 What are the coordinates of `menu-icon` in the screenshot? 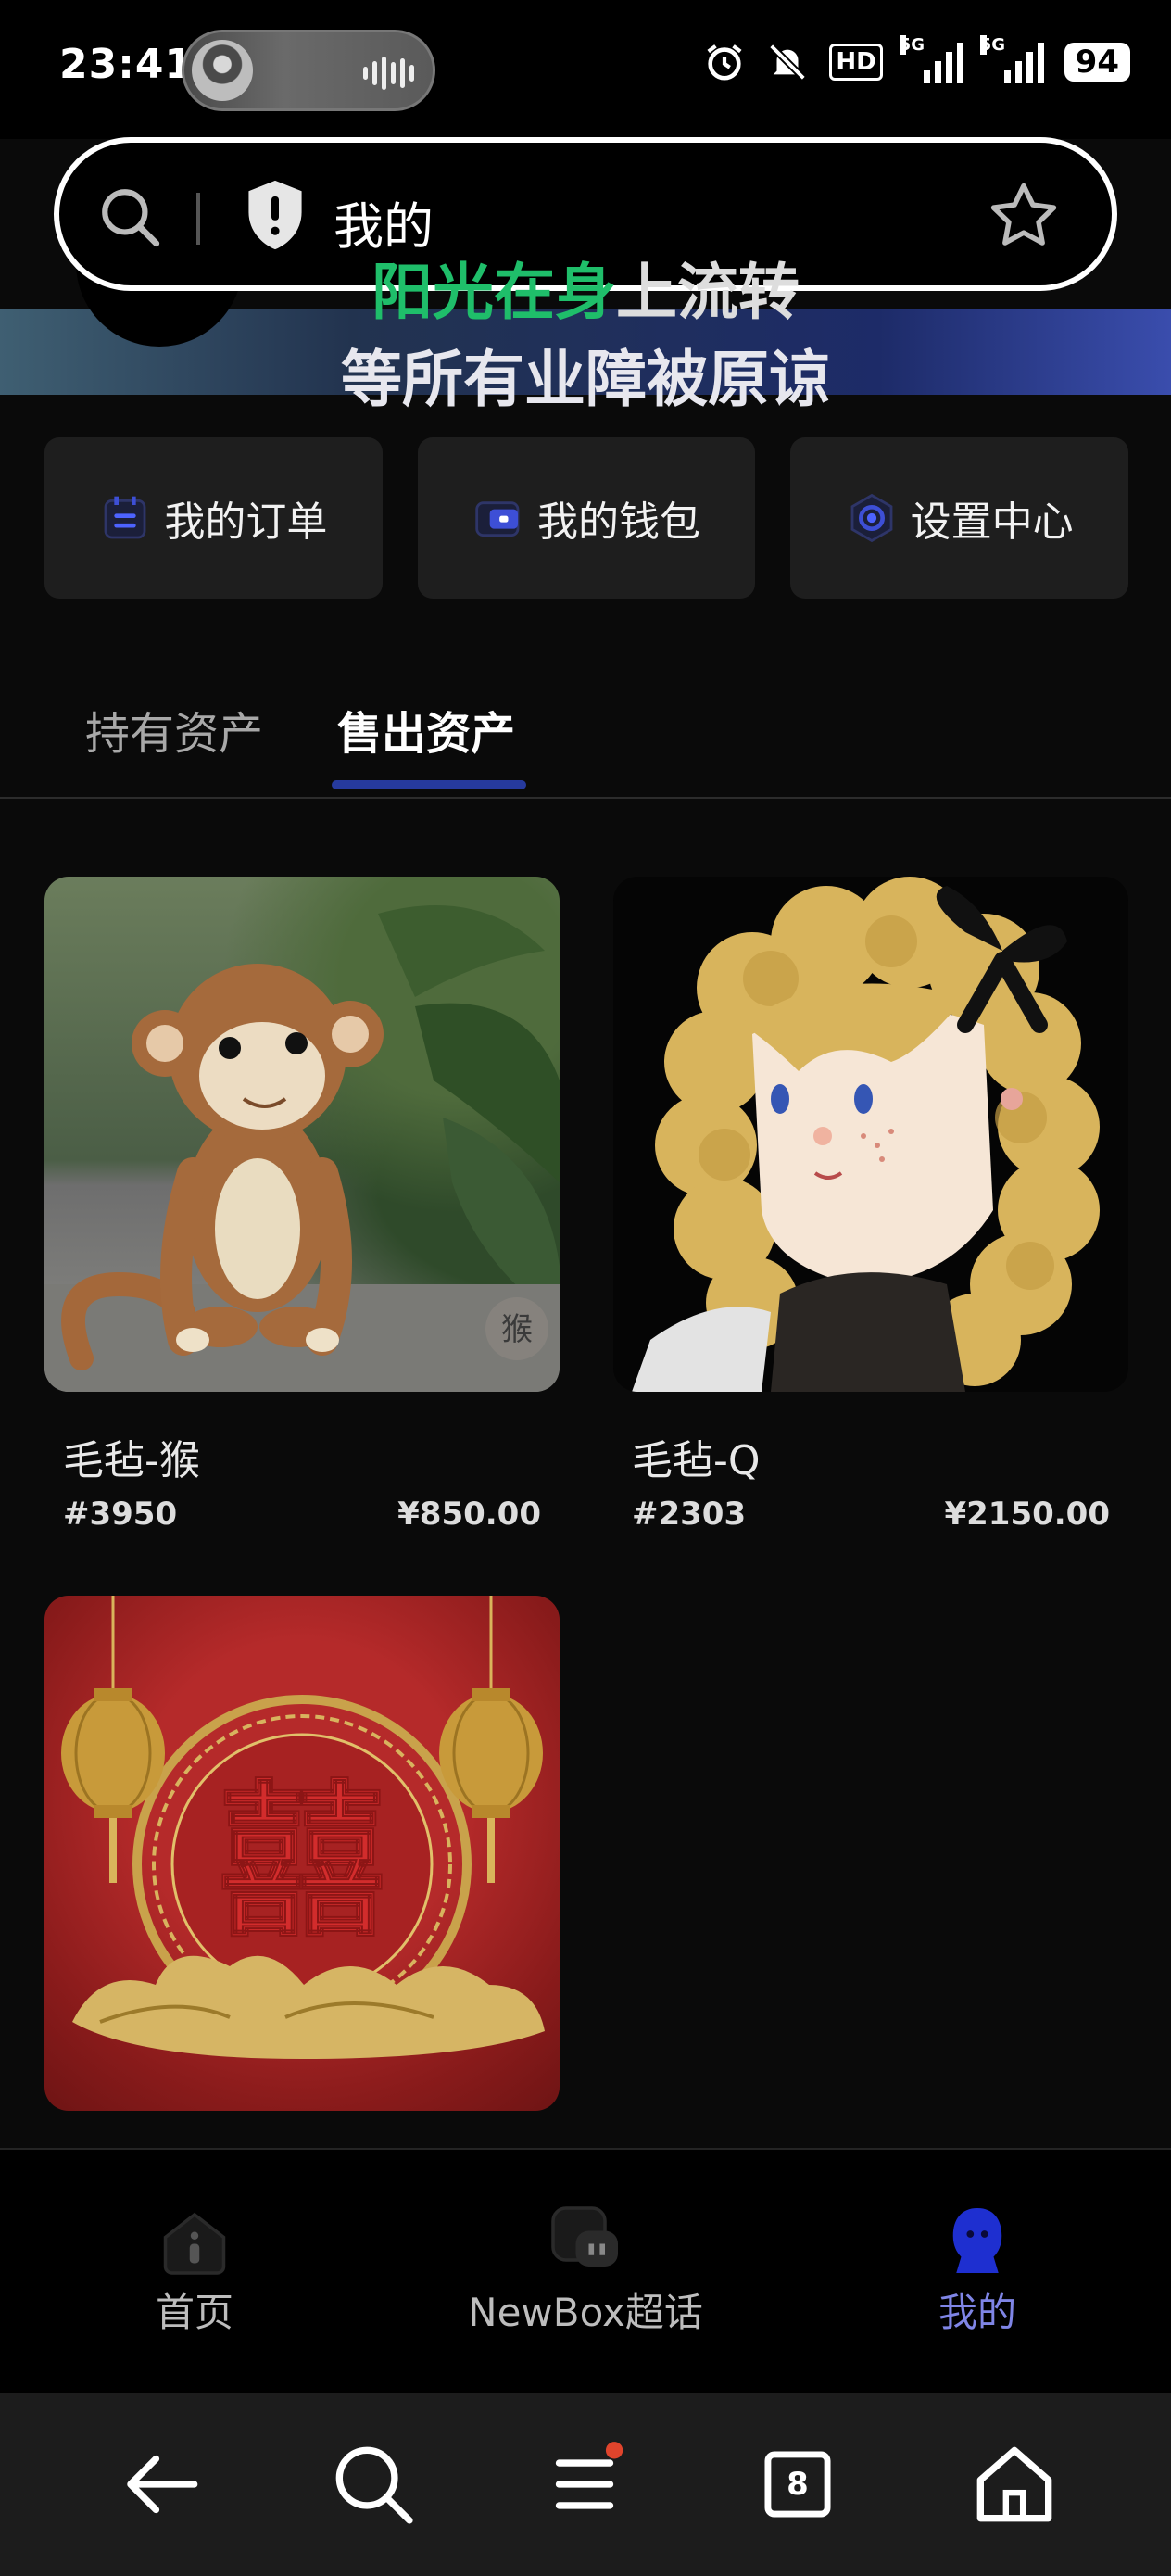 It's located at (585, 2484).